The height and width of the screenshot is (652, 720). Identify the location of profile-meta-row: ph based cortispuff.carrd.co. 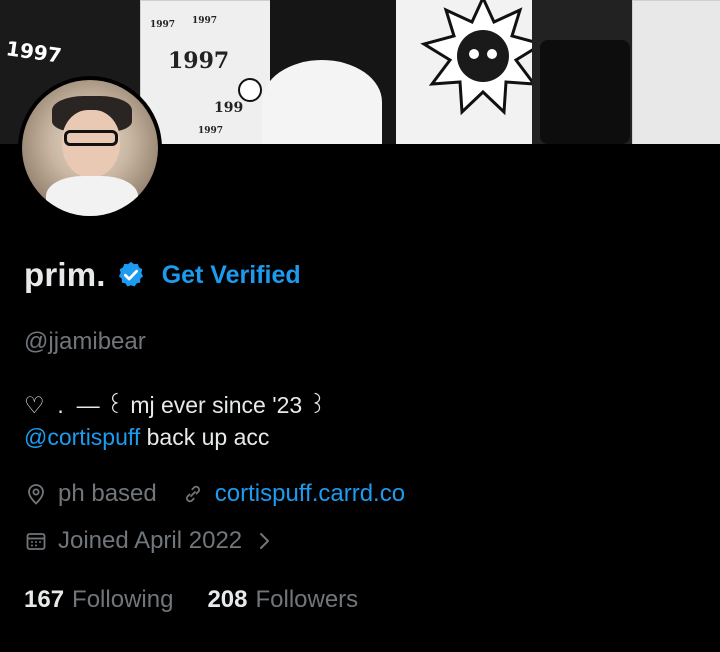
(214, 494).